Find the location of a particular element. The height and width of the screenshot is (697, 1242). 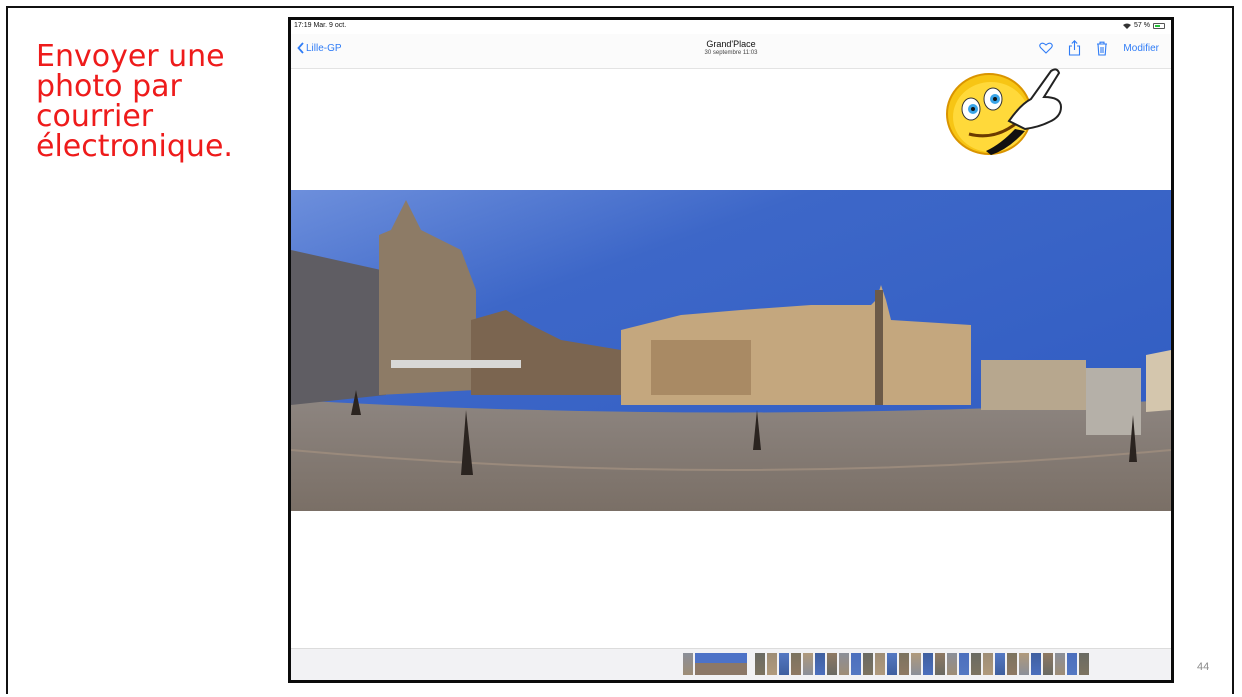

status-time: 17:19 Mar. 9 oct. is located at coordinates (320, 25).